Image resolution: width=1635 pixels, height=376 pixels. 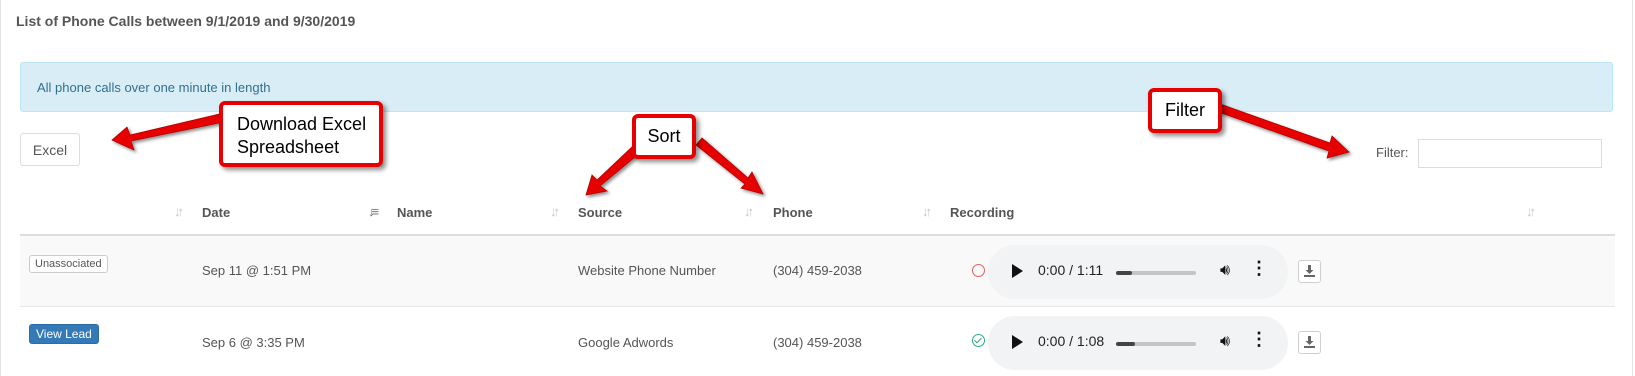 What do you see at coordinates (626, 342) in the screenshot?
I see `call-source: Google Adwords` at bounding box center [626, 342].